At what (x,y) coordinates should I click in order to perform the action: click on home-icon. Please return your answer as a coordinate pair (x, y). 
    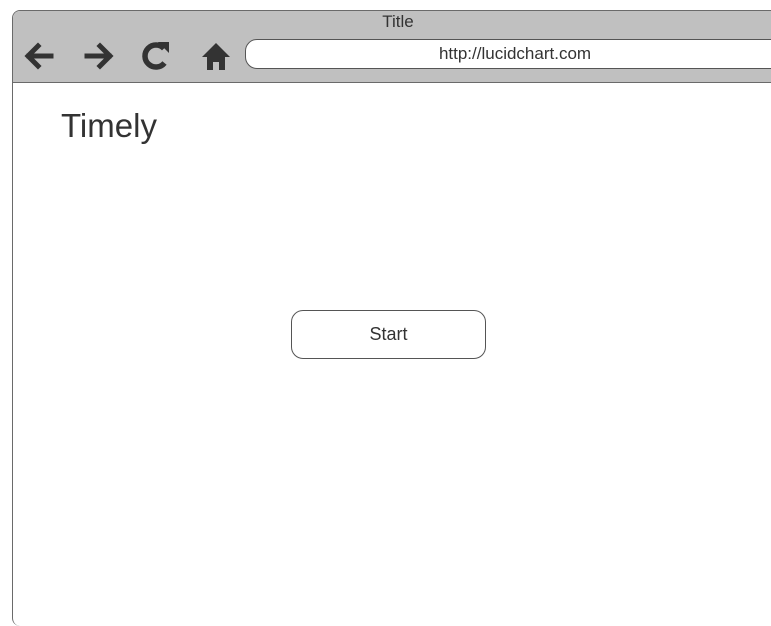
    Looking at the image, I should click on (216, 56).